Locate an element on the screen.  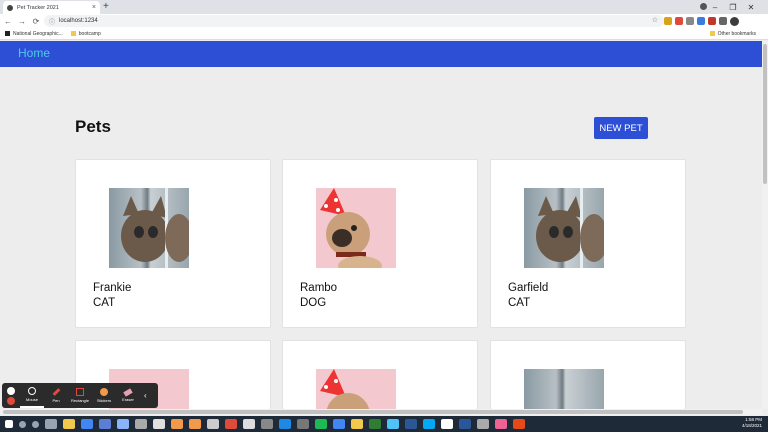
search-icon is located at coordinates (22, 424).